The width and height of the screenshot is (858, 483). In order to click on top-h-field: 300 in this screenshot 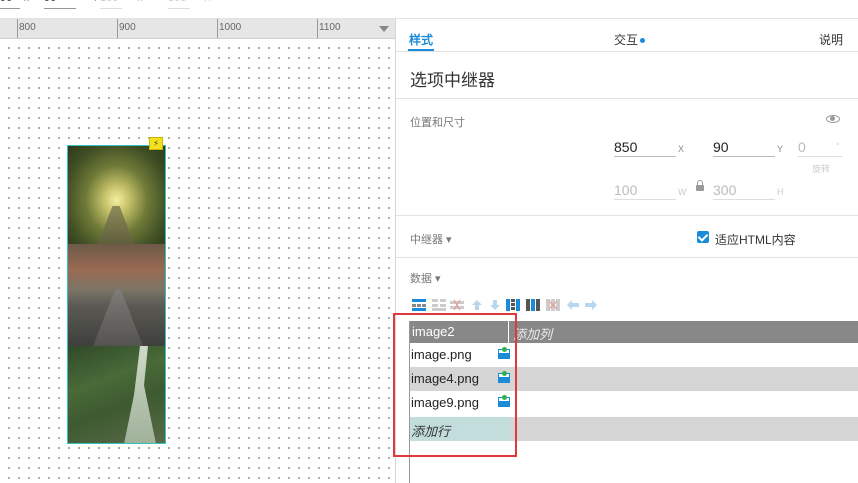, I will do `click(179, 4)`.